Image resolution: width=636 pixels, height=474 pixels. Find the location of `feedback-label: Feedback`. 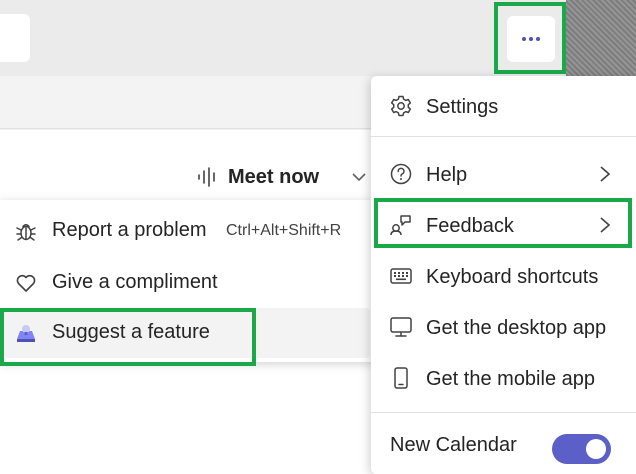

feedback-label: Feedback is located at coordinates (470, 226).